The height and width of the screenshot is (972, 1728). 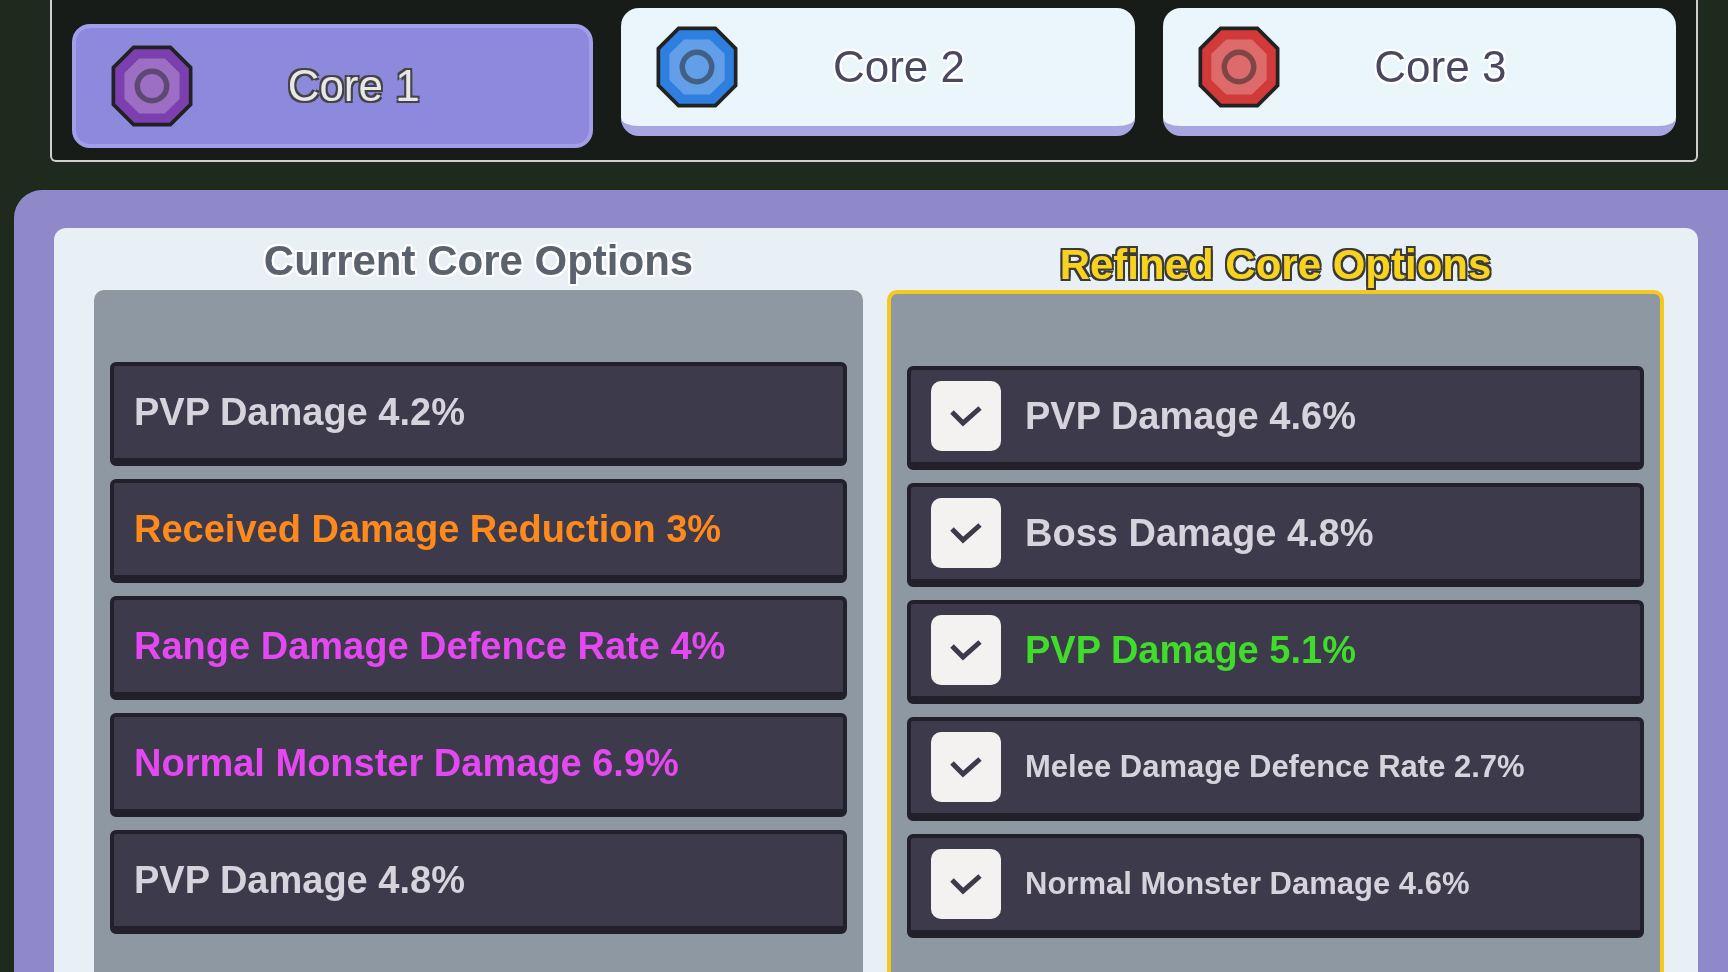 I want to click on option-text: Normal Monster Damage 6.9%, so click(x=406, y=763).